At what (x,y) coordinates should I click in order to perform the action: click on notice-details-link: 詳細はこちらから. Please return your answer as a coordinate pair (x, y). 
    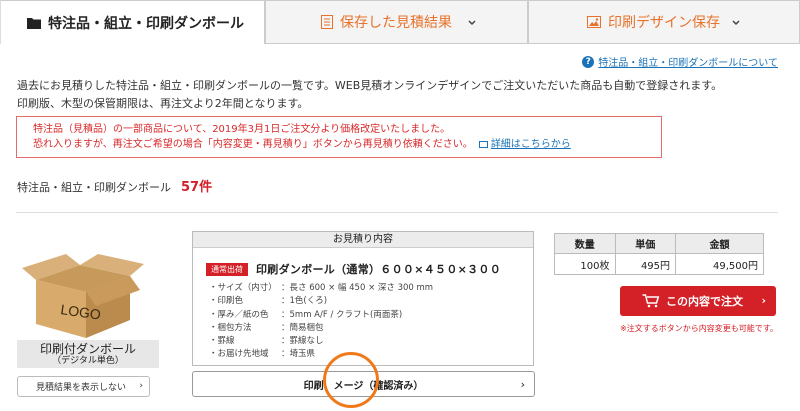
    Looking at the image, I should click on (524, 144).